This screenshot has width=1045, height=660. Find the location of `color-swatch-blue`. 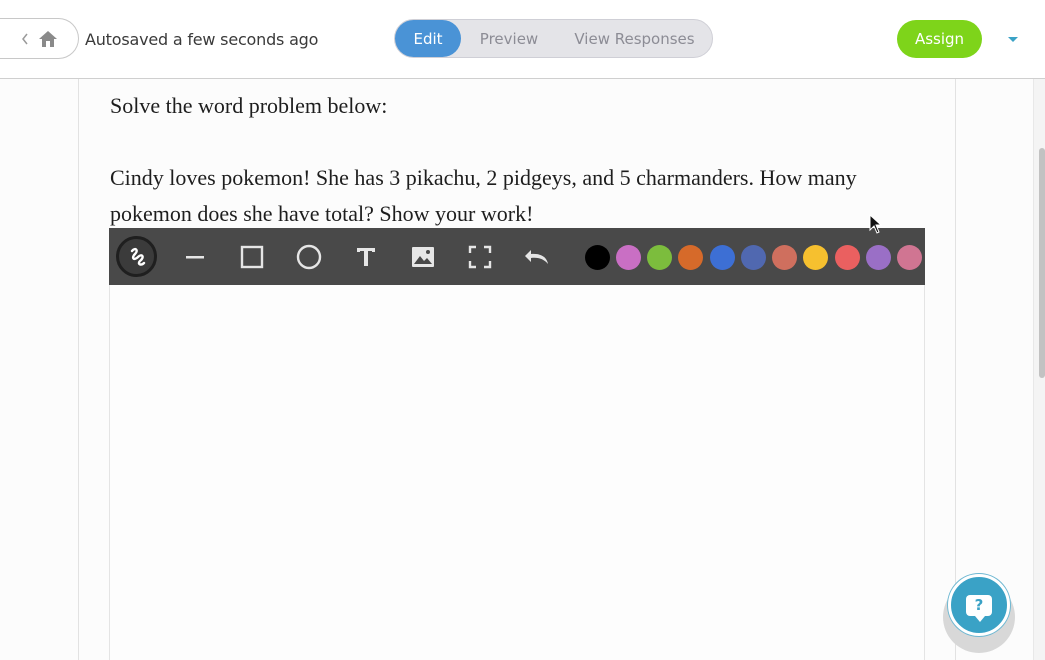

color-swatch-blue is located at coordinates (722, 257).